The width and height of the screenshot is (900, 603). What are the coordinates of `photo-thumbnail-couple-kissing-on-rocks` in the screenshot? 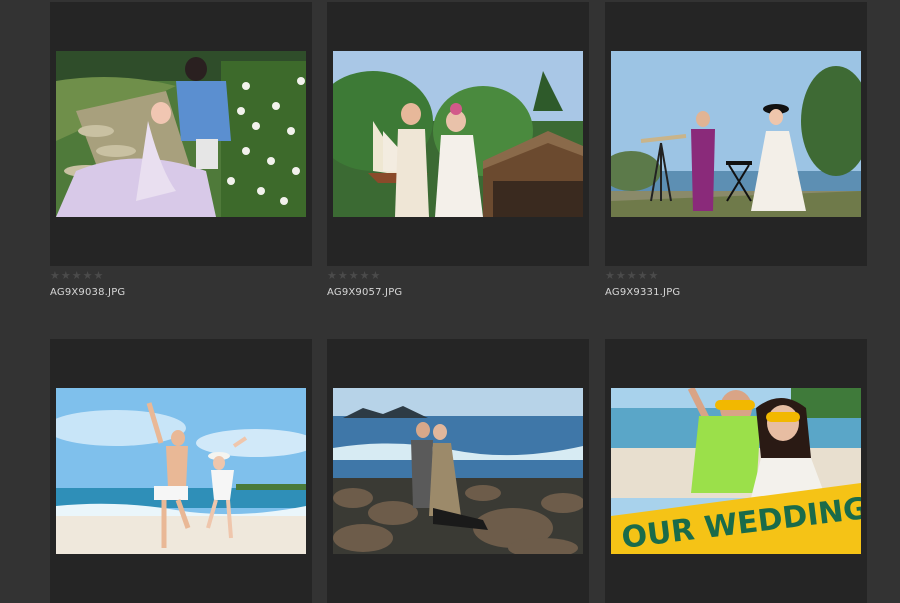 It's located at (458, 471).